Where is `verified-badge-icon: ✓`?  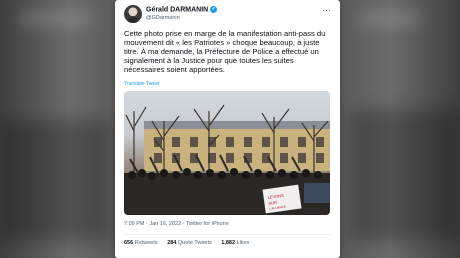 verified-badge-icon: ✓ is located at coordinates (214, 9).